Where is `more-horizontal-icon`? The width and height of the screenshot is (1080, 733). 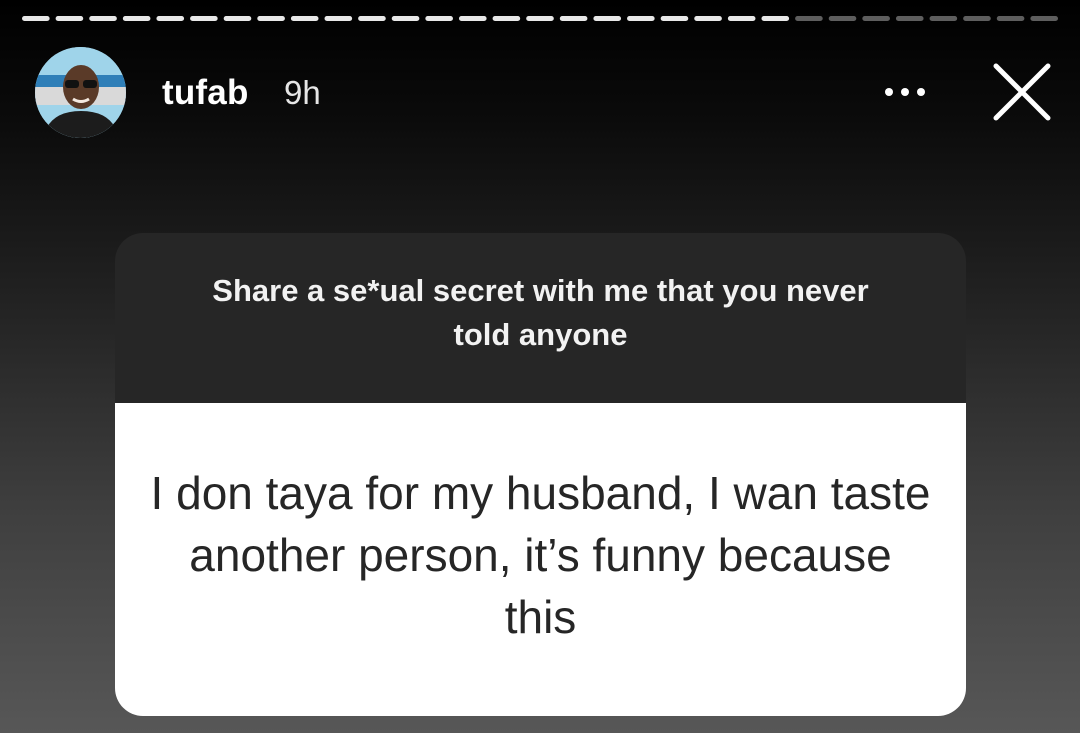 more-horizontal-icon is located at coordinates (907, 92).